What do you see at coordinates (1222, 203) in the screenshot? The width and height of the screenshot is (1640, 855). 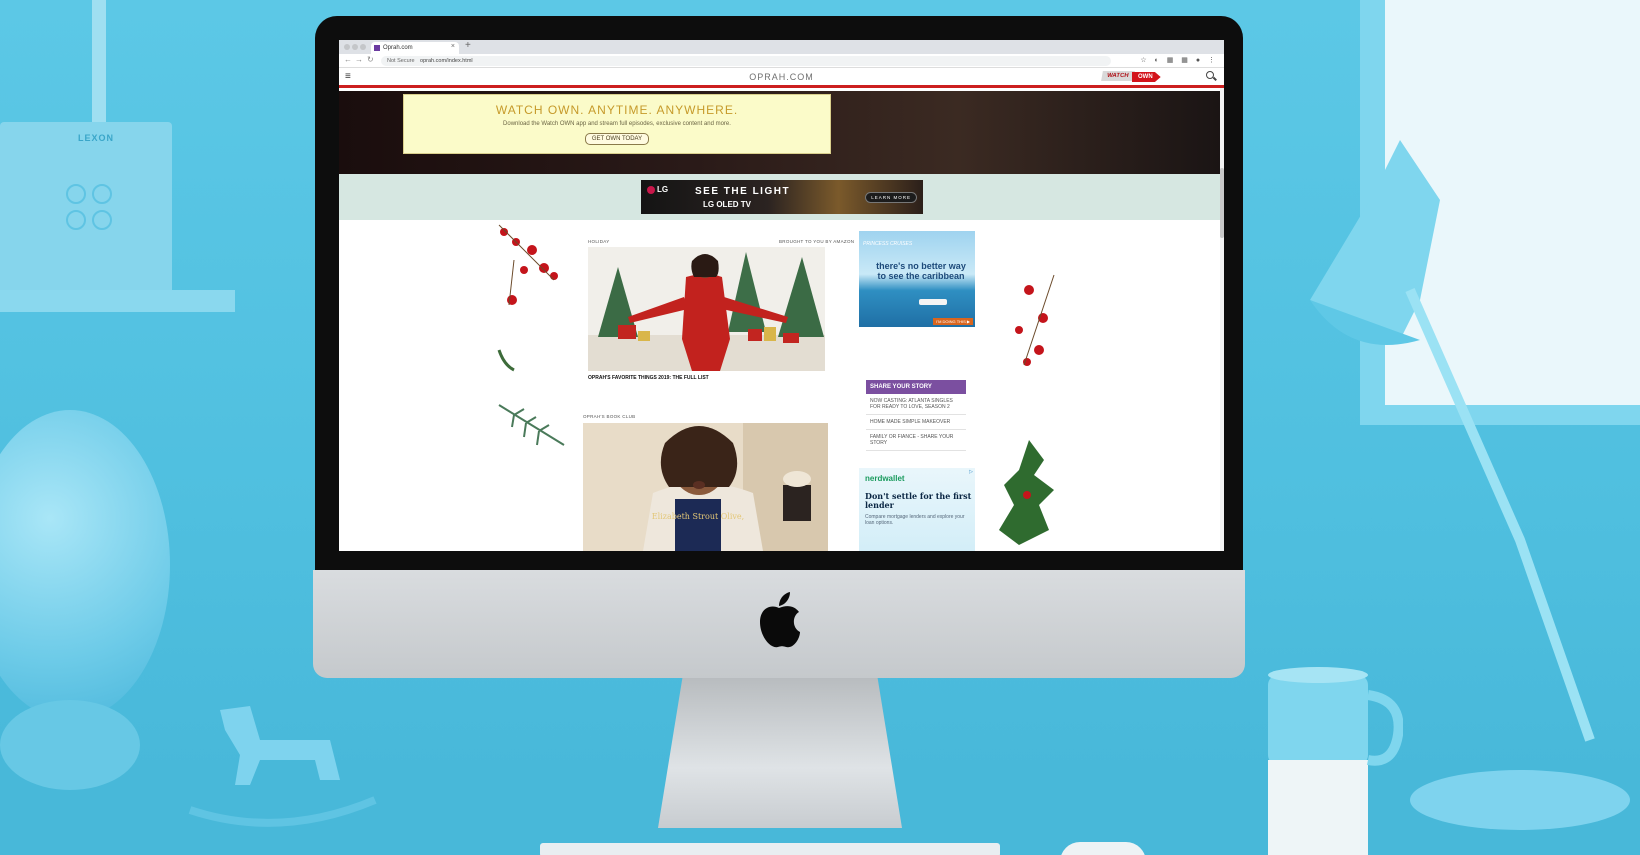 I see `scrollbar-thumb` at bounding box center [1222, 203].